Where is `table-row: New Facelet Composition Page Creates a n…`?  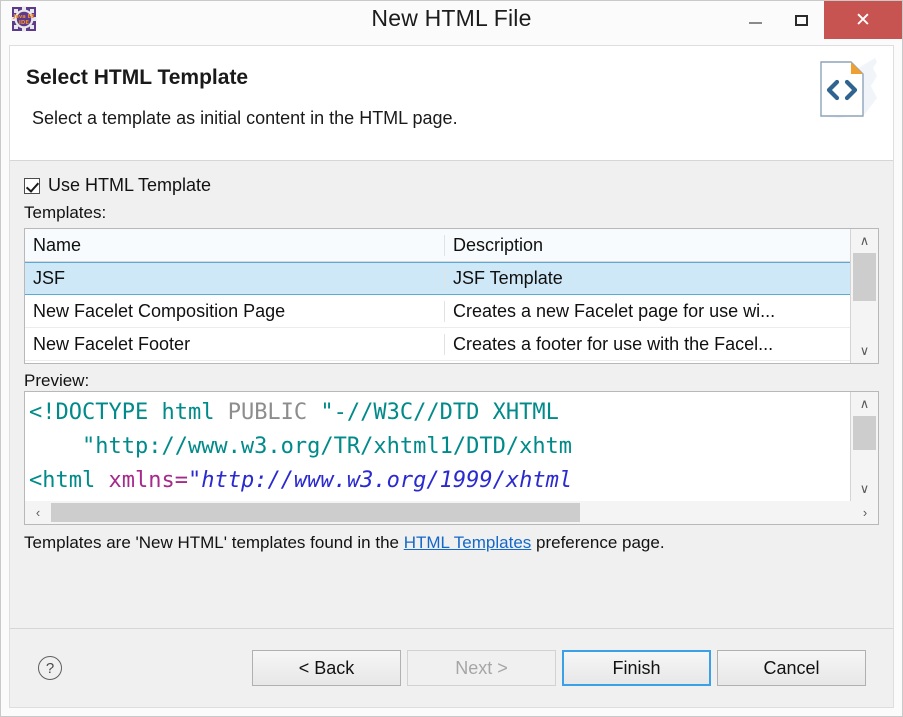 table-row: New Facelet Composition Page Creates a n… is located at coordinates (437, 311).